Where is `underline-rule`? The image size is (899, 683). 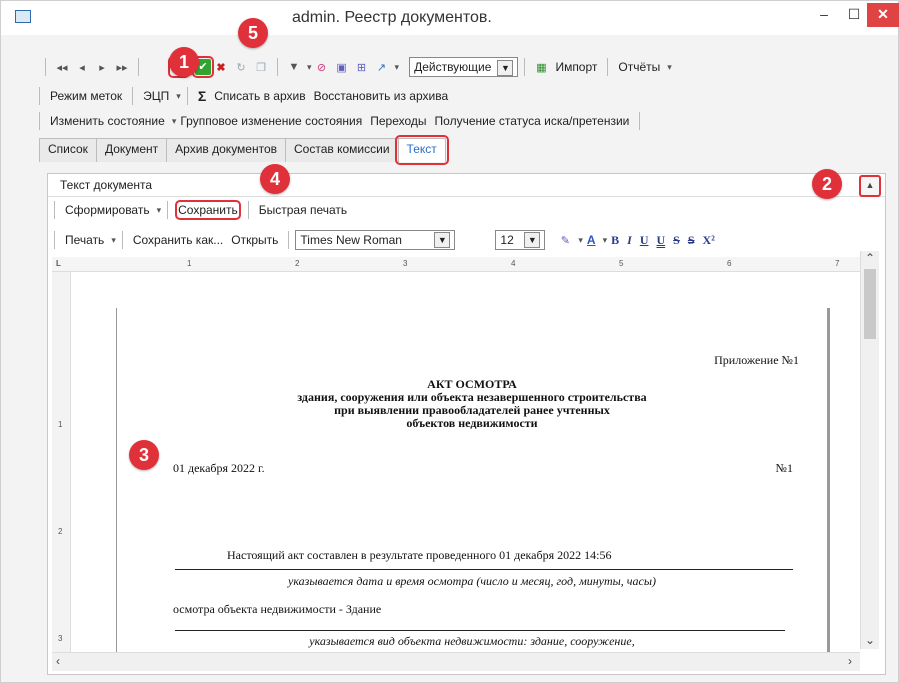
underline-rule is located at coordinates (480, 630).